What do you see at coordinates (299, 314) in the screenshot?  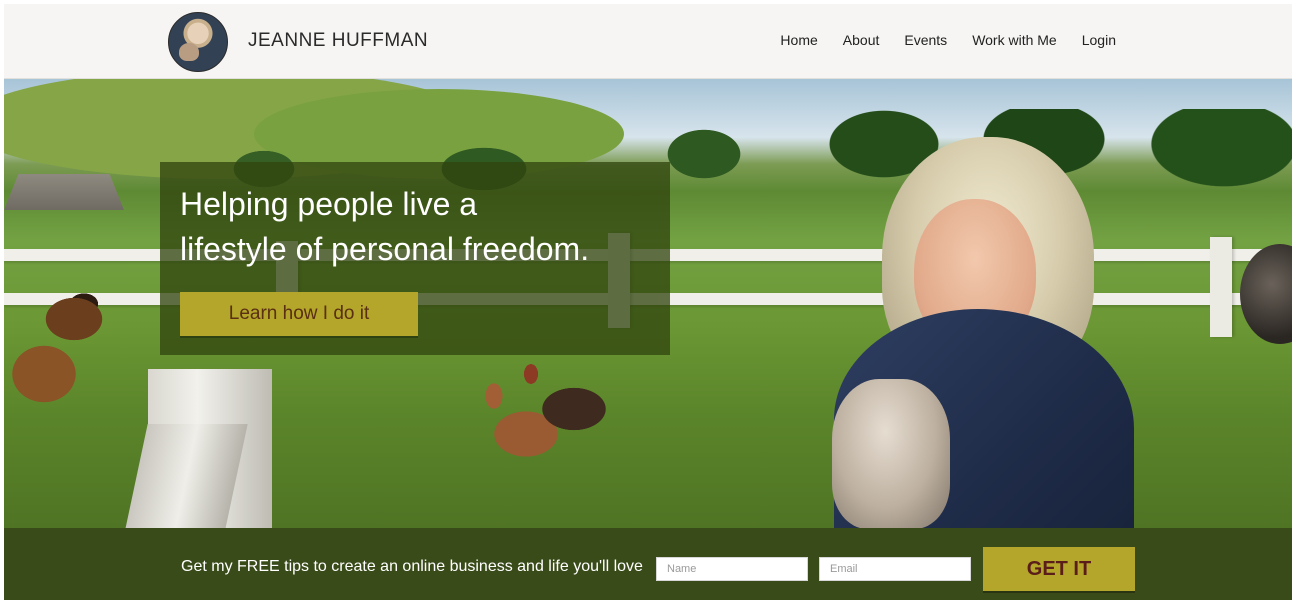 I see `learn-how-button: Learn how I do it` at bounding box center [299, 314].